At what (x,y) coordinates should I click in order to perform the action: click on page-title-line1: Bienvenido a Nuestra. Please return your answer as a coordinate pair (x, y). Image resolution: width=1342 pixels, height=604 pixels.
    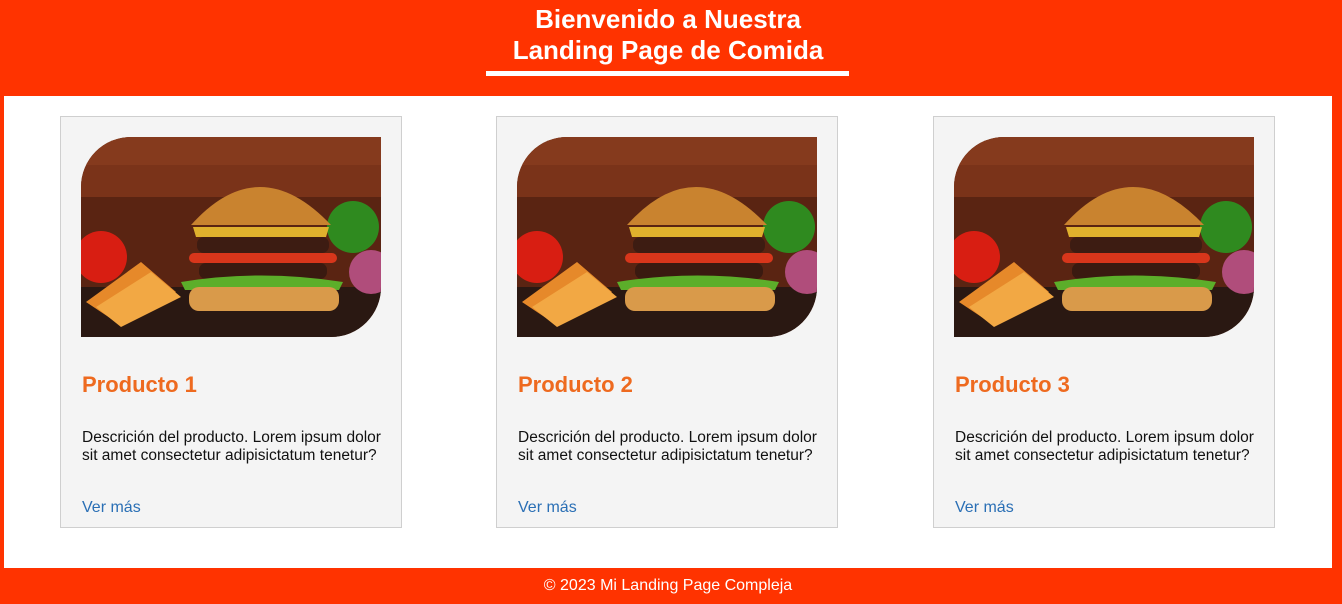
    Looking at the image, I should click on (668, 19).